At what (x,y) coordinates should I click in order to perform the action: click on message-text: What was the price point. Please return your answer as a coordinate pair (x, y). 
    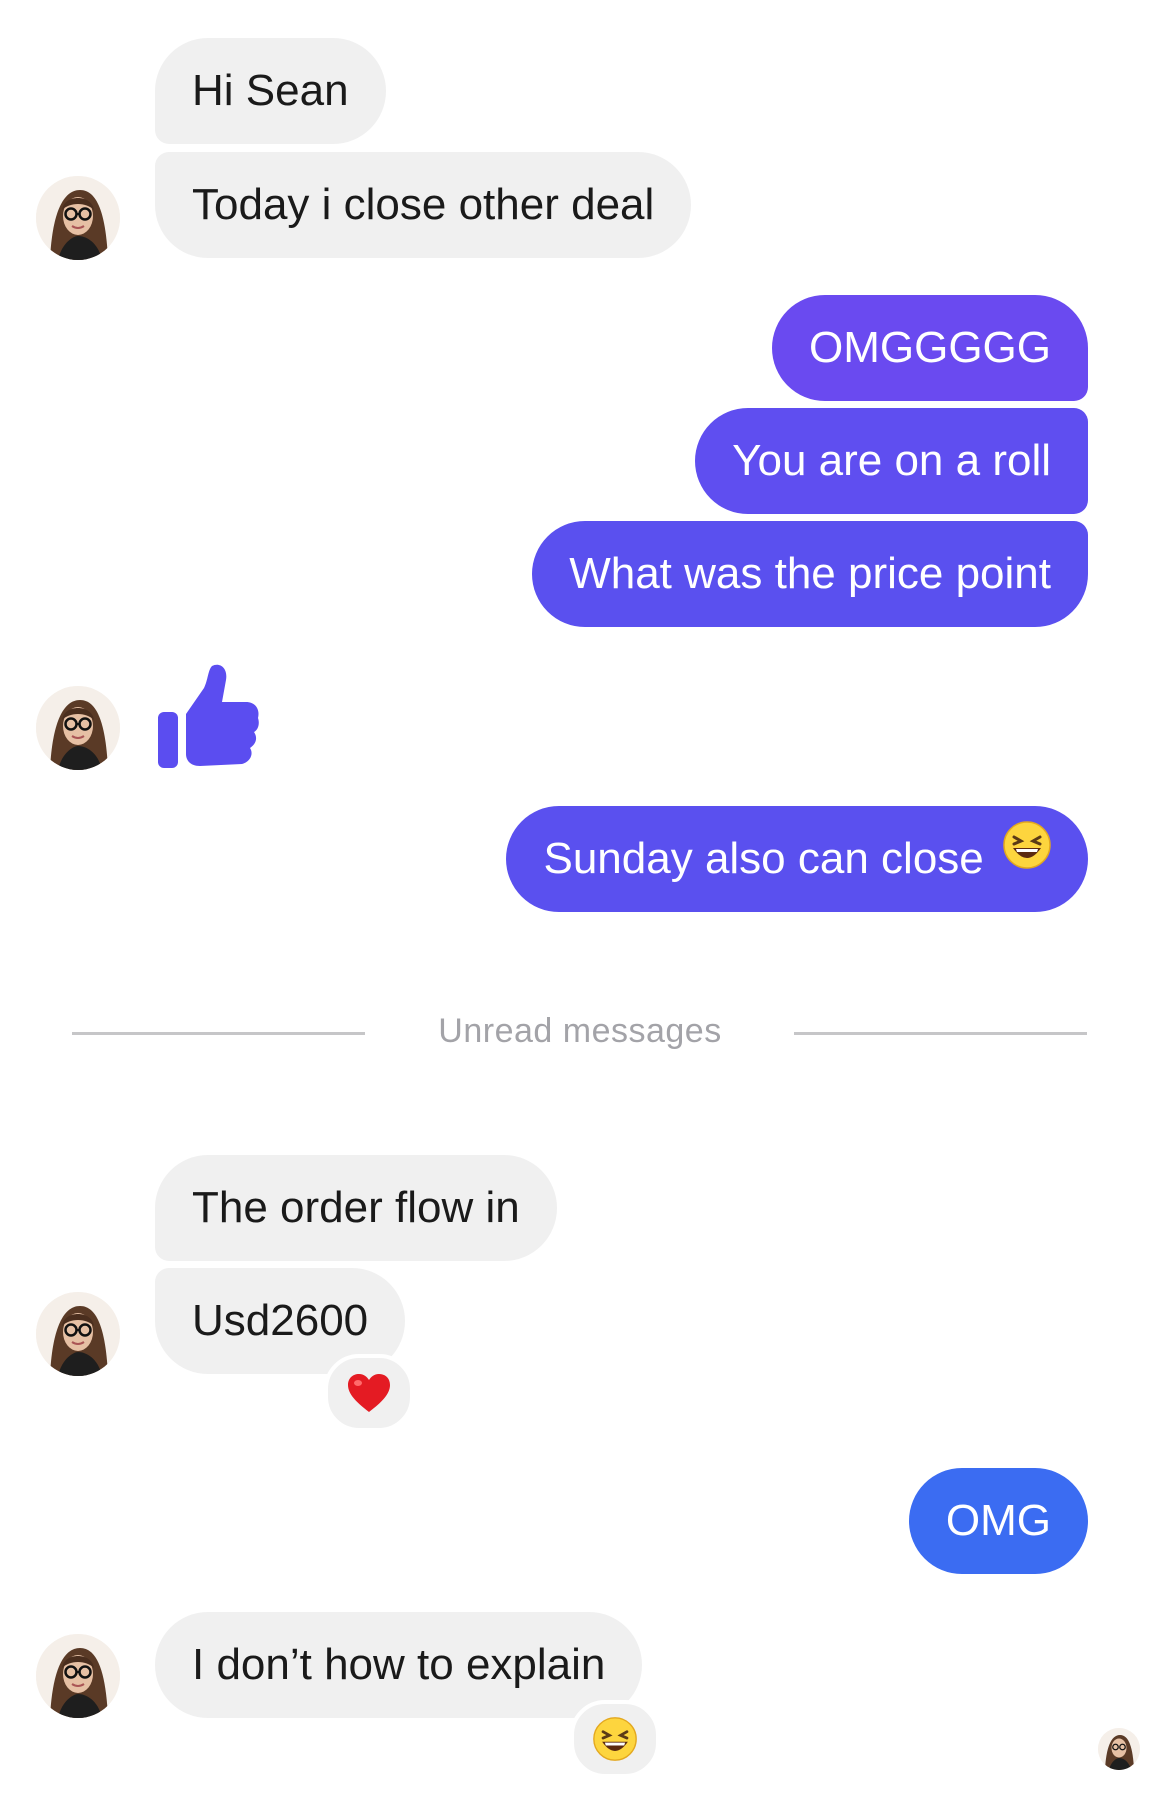
    Looking at the image, I should click on (810, 573).